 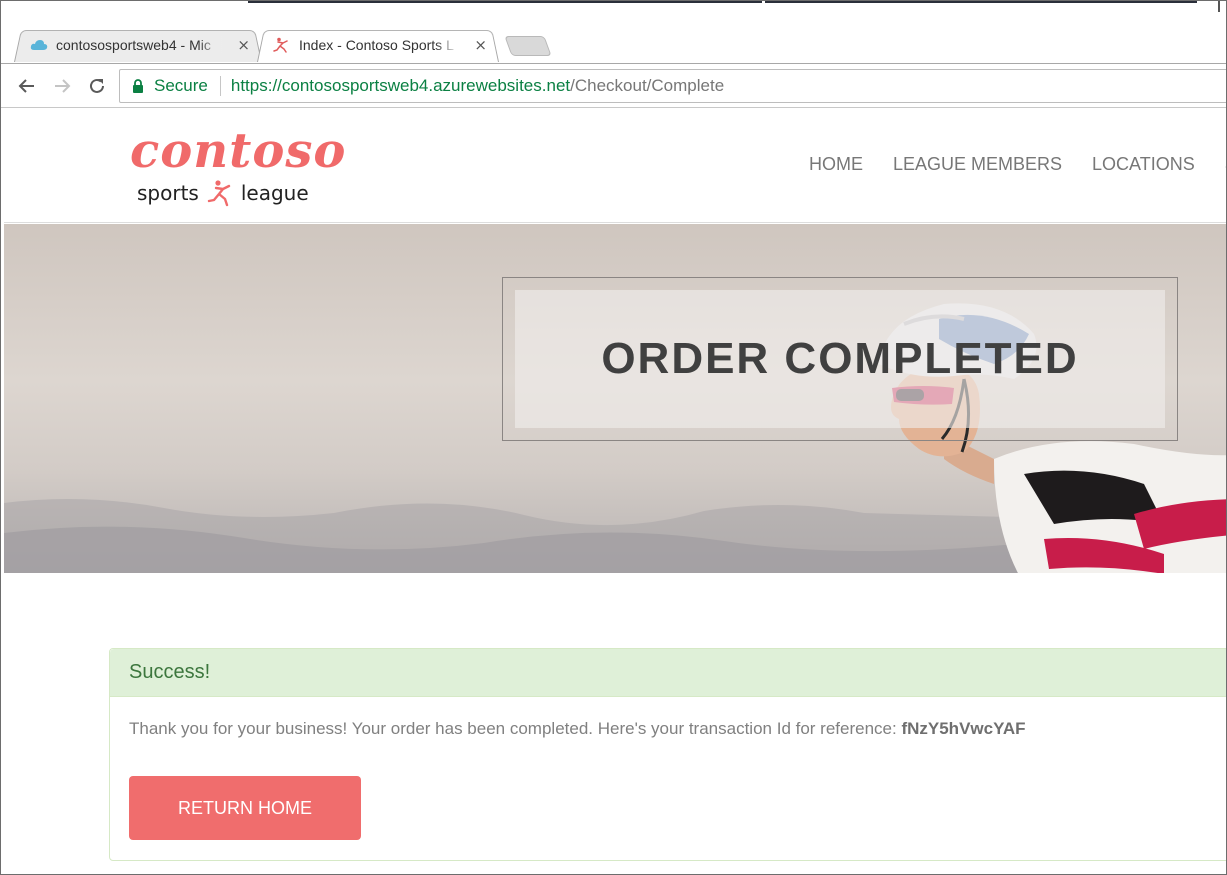 I want to click on logo-subtitle: sports league, so click(x=223, y=193).